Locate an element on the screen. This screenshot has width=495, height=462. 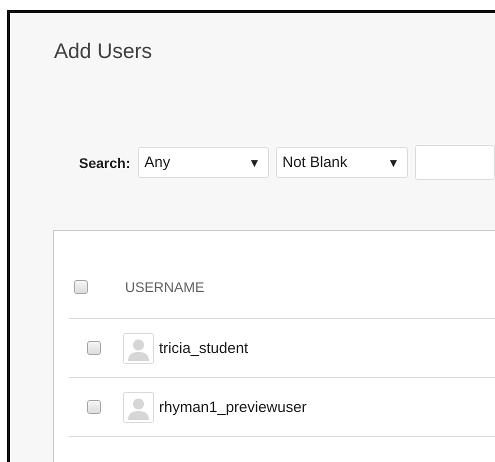
username-cell: tricia_student is located at coordinates (203, 348).